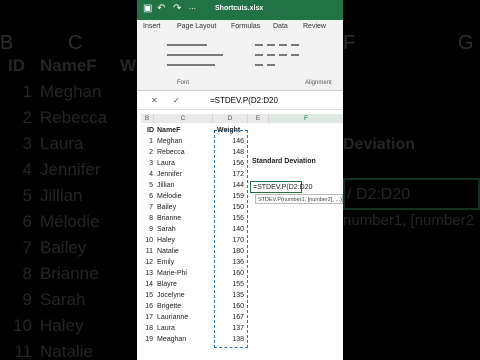  I want to click on formula-bar: ✕ ✓ =STDEV.P(D2:D20, so click(240, 101).